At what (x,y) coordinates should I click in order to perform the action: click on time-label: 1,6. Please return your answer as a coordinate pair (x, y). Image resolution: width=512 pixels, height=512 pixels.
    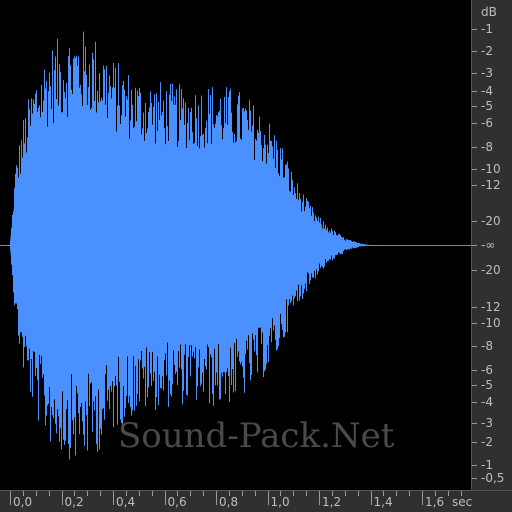
    Looking at the image, I should click on (435, 502).